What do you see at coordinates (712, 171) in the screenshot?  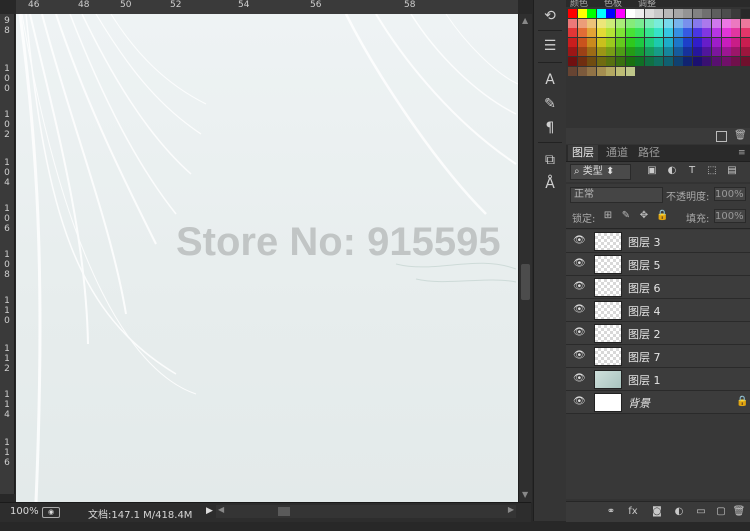 I see `shape-filter-icon: ⬚` at bounding box center [712, 171].